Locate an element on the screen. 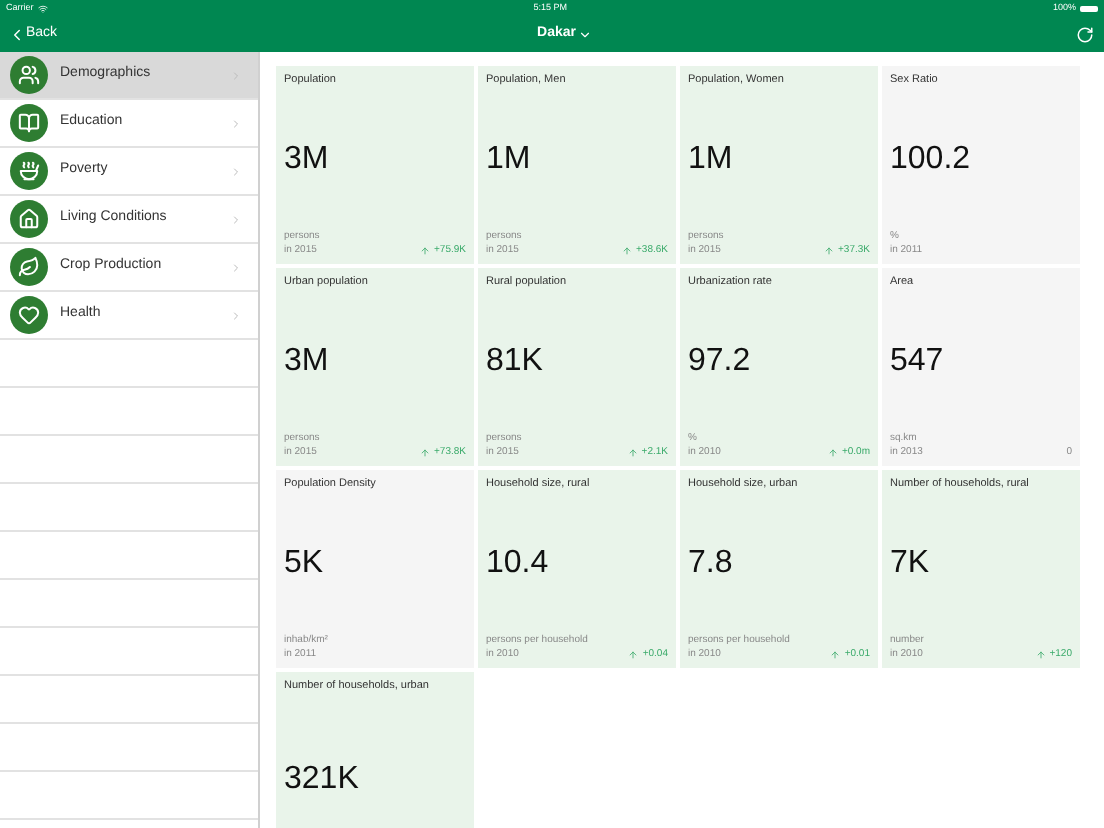  stat-value: 321K is located at coordinates (321, 779).